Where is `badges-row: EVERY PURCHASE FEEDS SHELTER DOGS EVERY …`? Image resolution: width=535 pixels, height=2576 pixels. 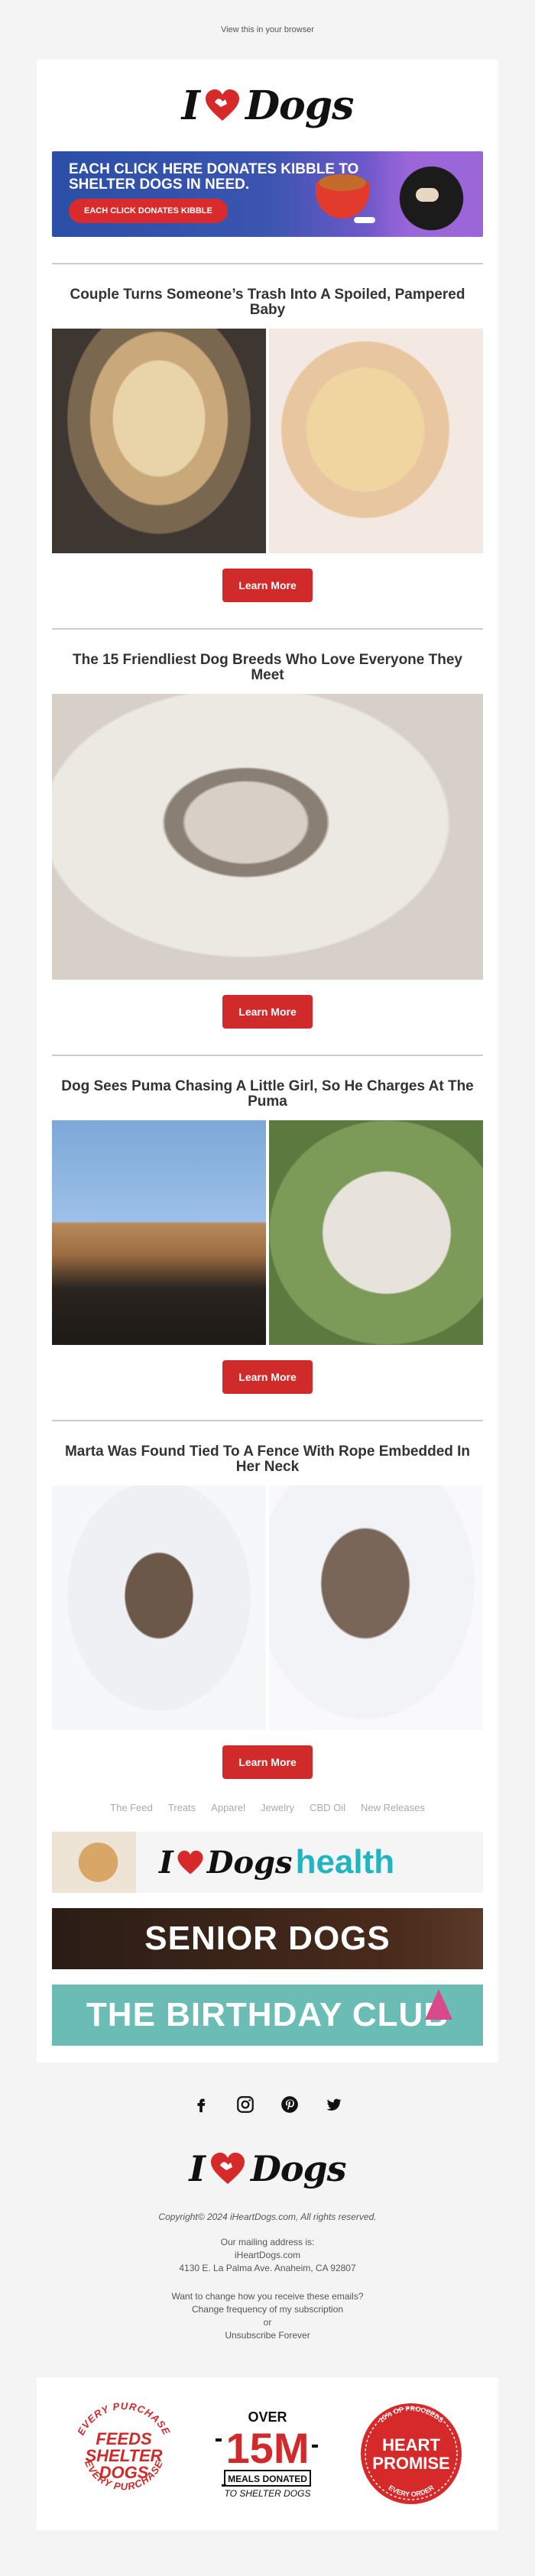 badges-row: EVERY PURCHASE FEEDS SHELTER DOGS EVERY … is located at coordinates (267, 2453).